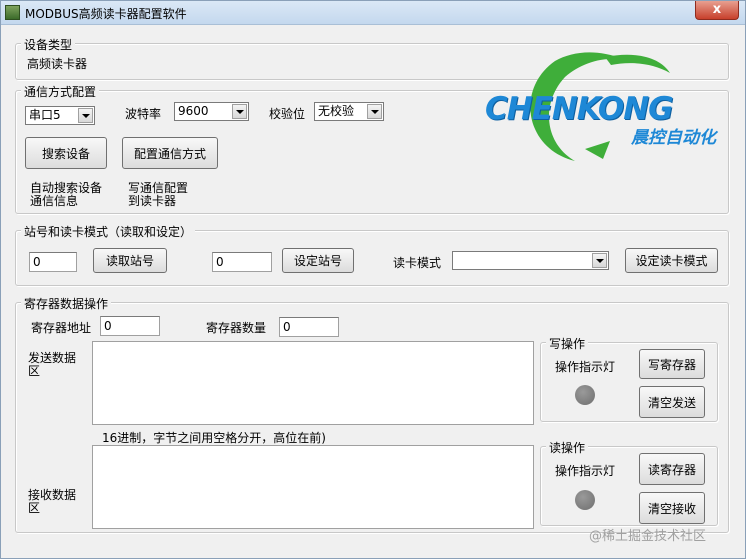  Describe the element at coordinates (12, 12) in the screenshot. I see `app-icon` at that location.